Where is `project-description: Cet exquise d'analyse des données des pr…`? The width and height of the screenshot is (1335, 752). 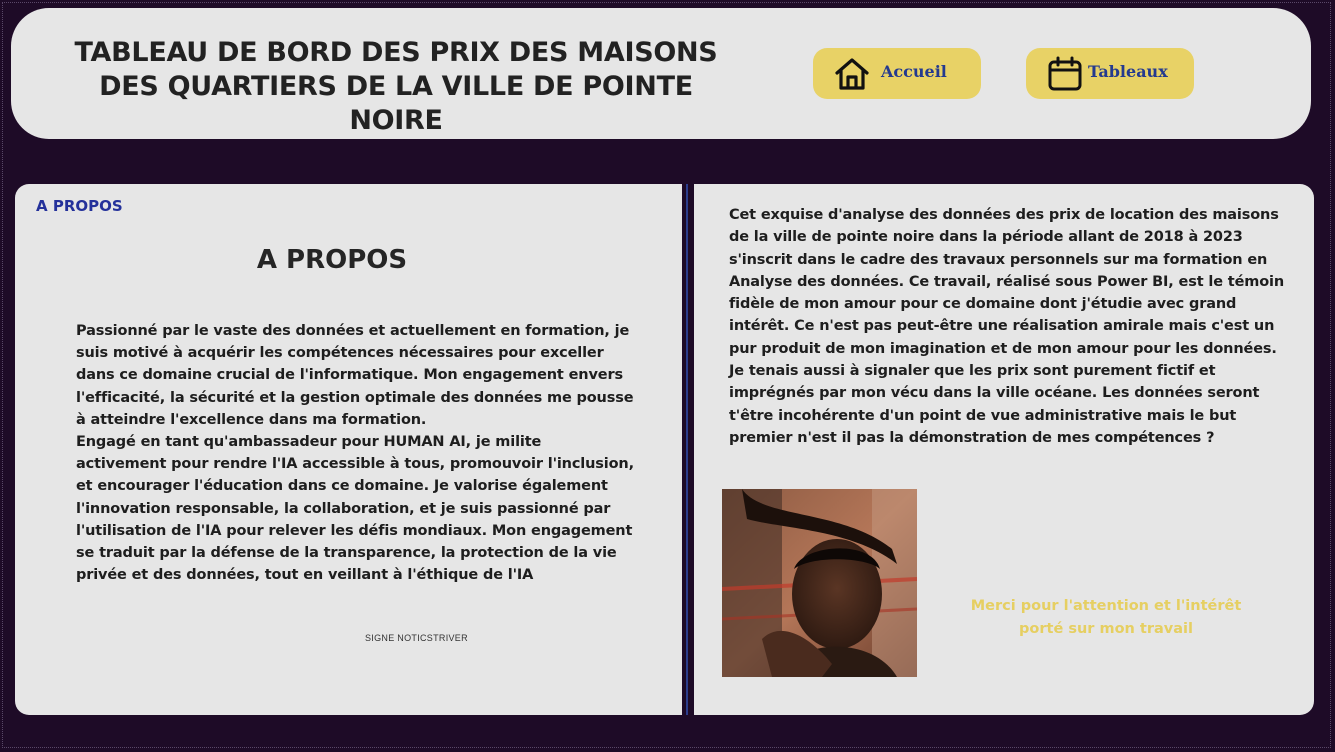 project-description: Cet exquise d'analyse des données des pr… is located at coordinates (1007, 326).